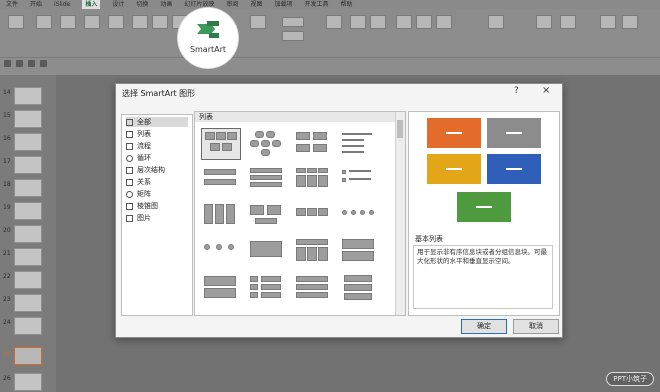  What do you see at coordinates (159, 93) in the screenshot?
I see `dialog-title: 选择 SmartArt 图形` at bounding box center [159, 93].